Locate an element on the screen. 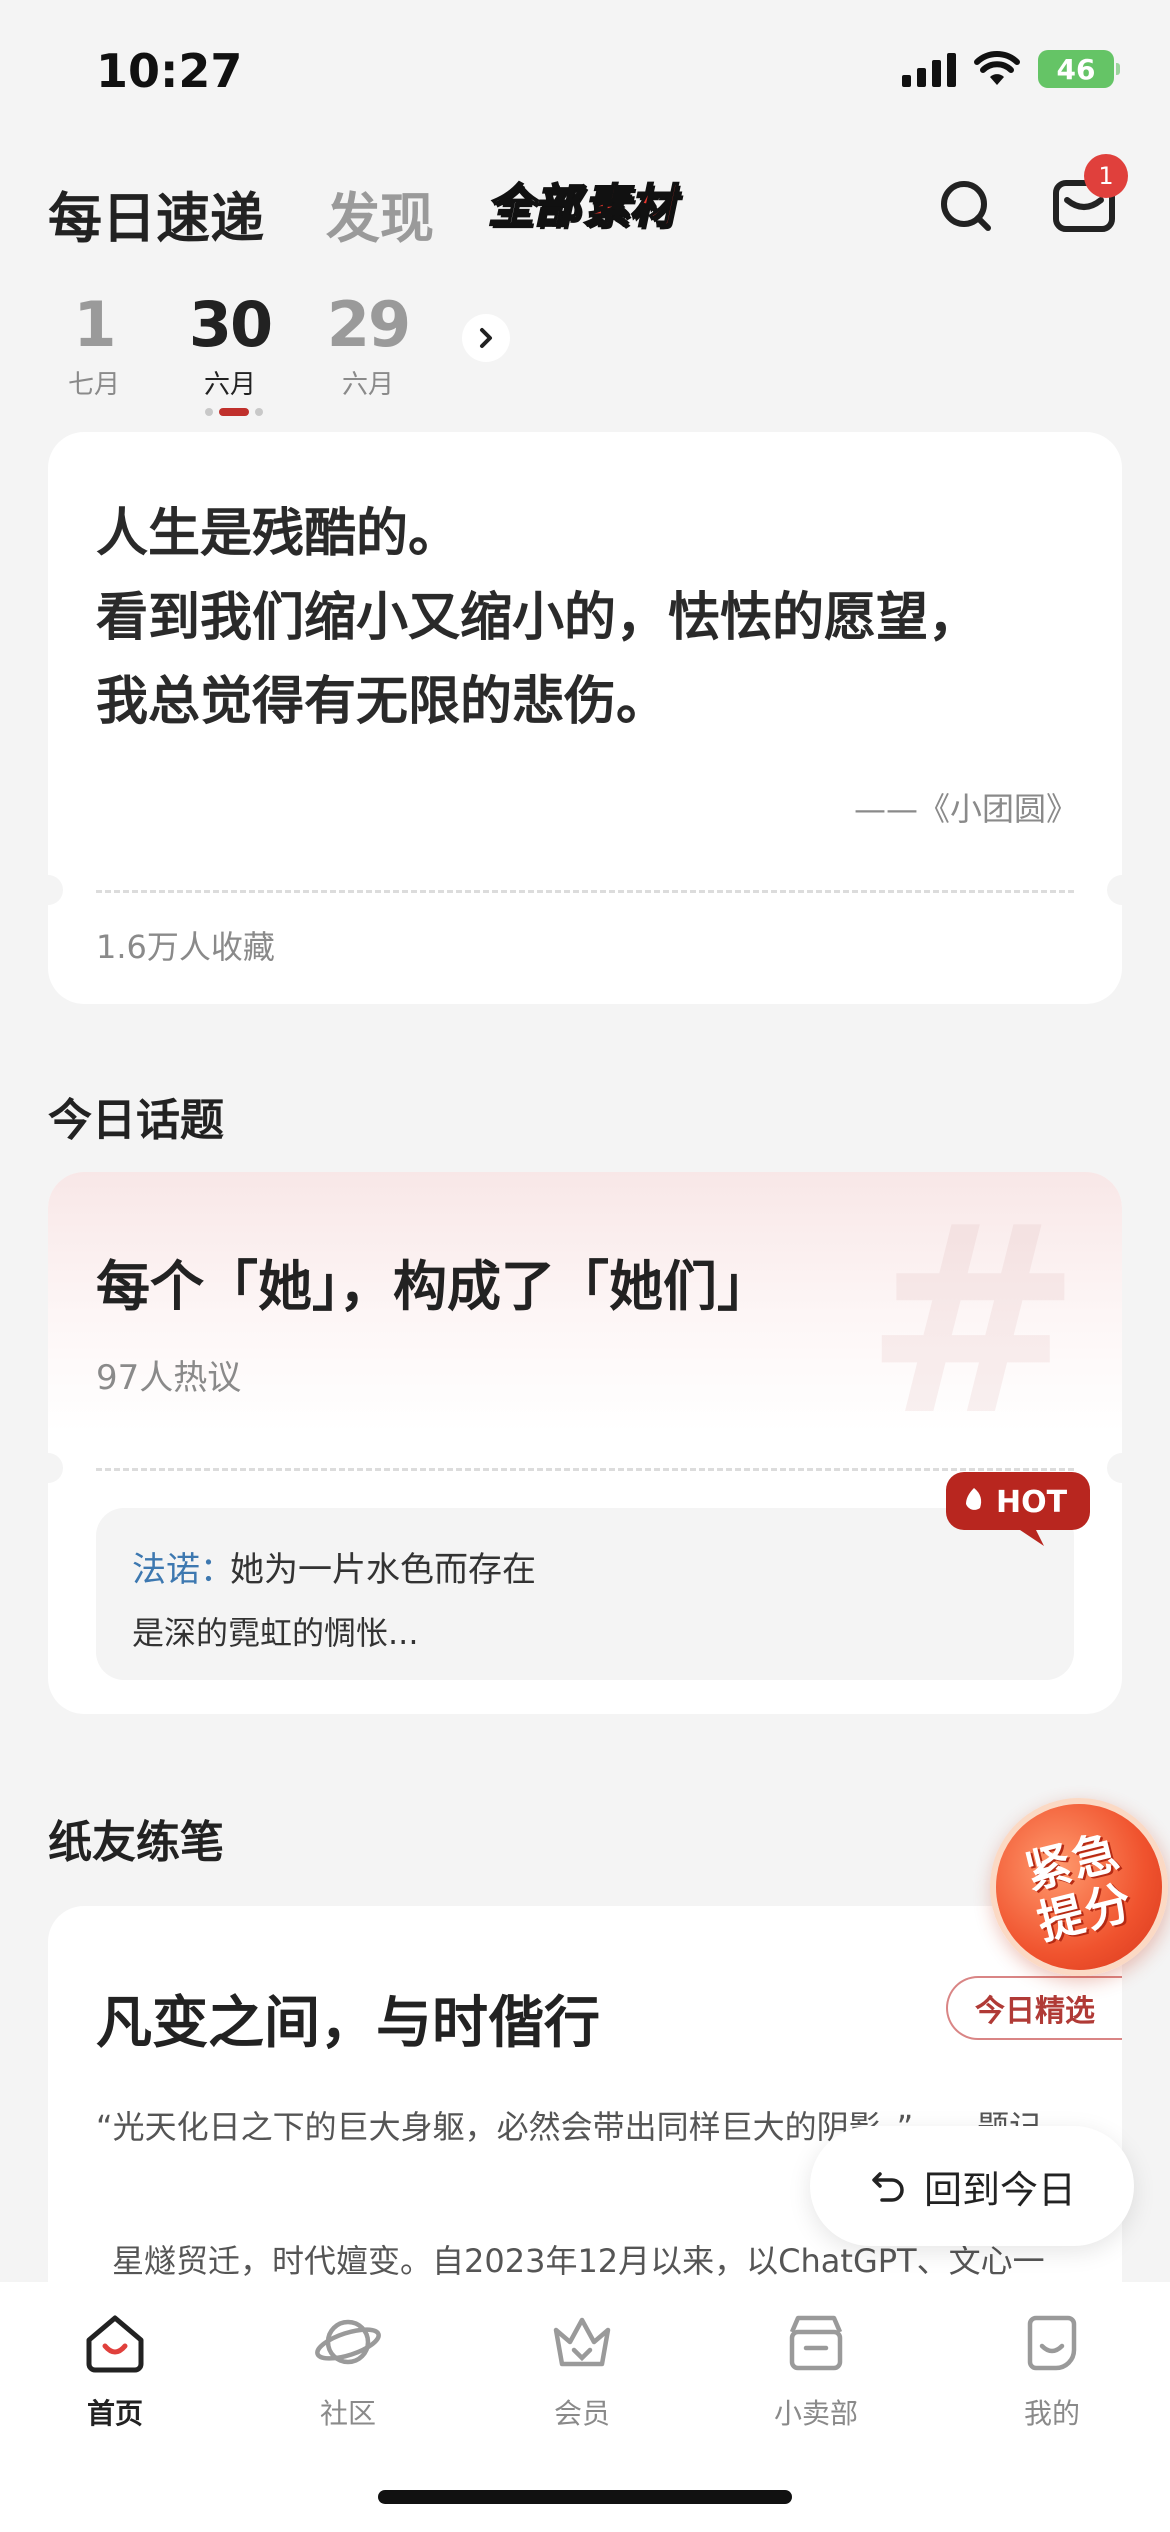 The width and height of the screenshot is (1170, 2532). battery-level: 46 is located at coordinates (1076, 69).